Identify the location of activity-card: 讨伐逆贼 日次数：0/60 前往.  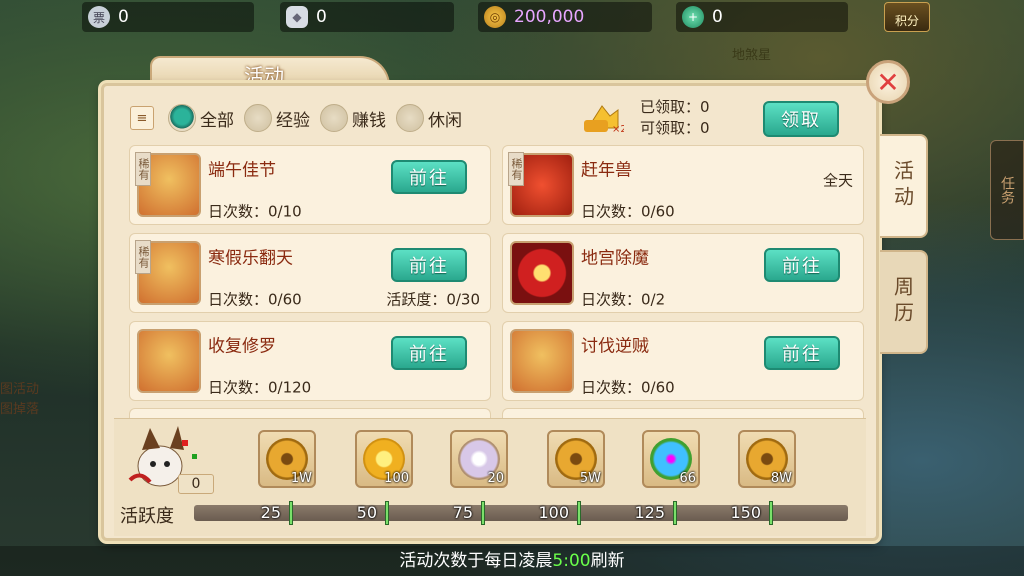
(683, 361).